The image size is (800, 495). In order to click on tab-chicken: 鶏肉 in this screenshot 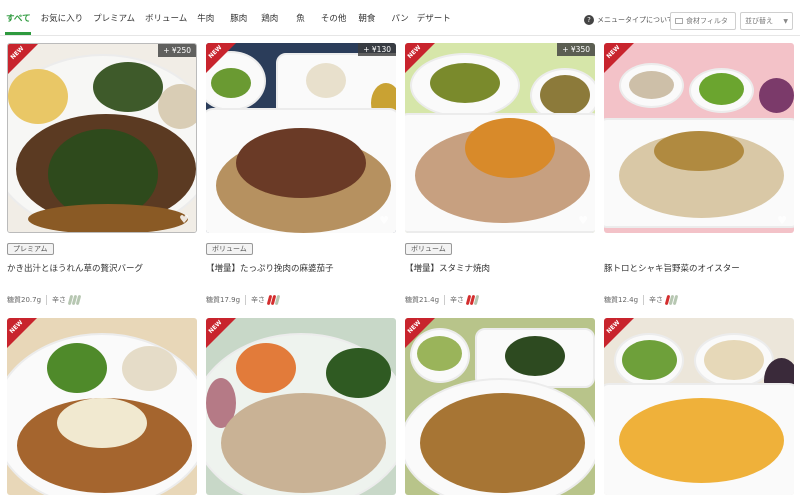, I will do `click(269, 18)`.